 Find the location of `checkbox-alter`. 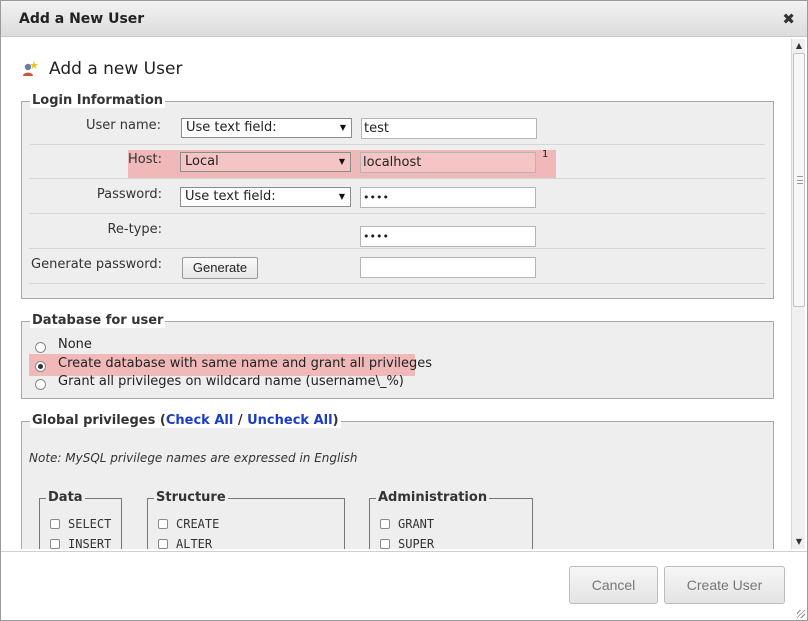

checkbox-alter is located at coordinates (163, 544).